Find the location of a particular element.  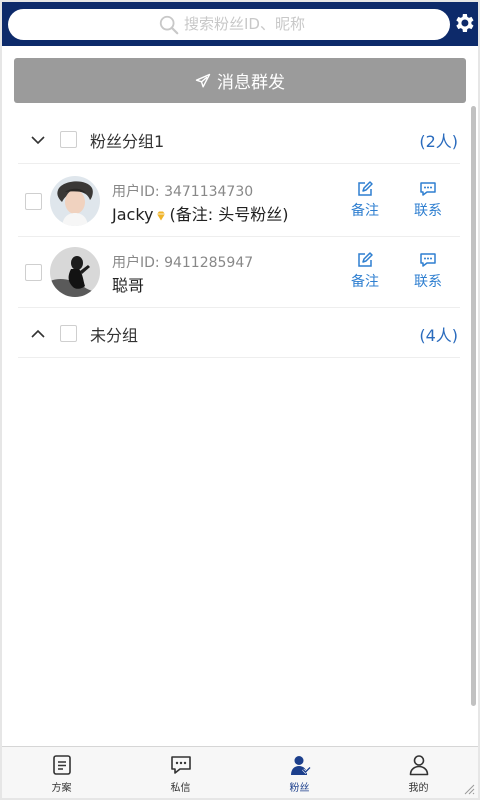

group-count: (2人) is located at coordinates (438, 141).